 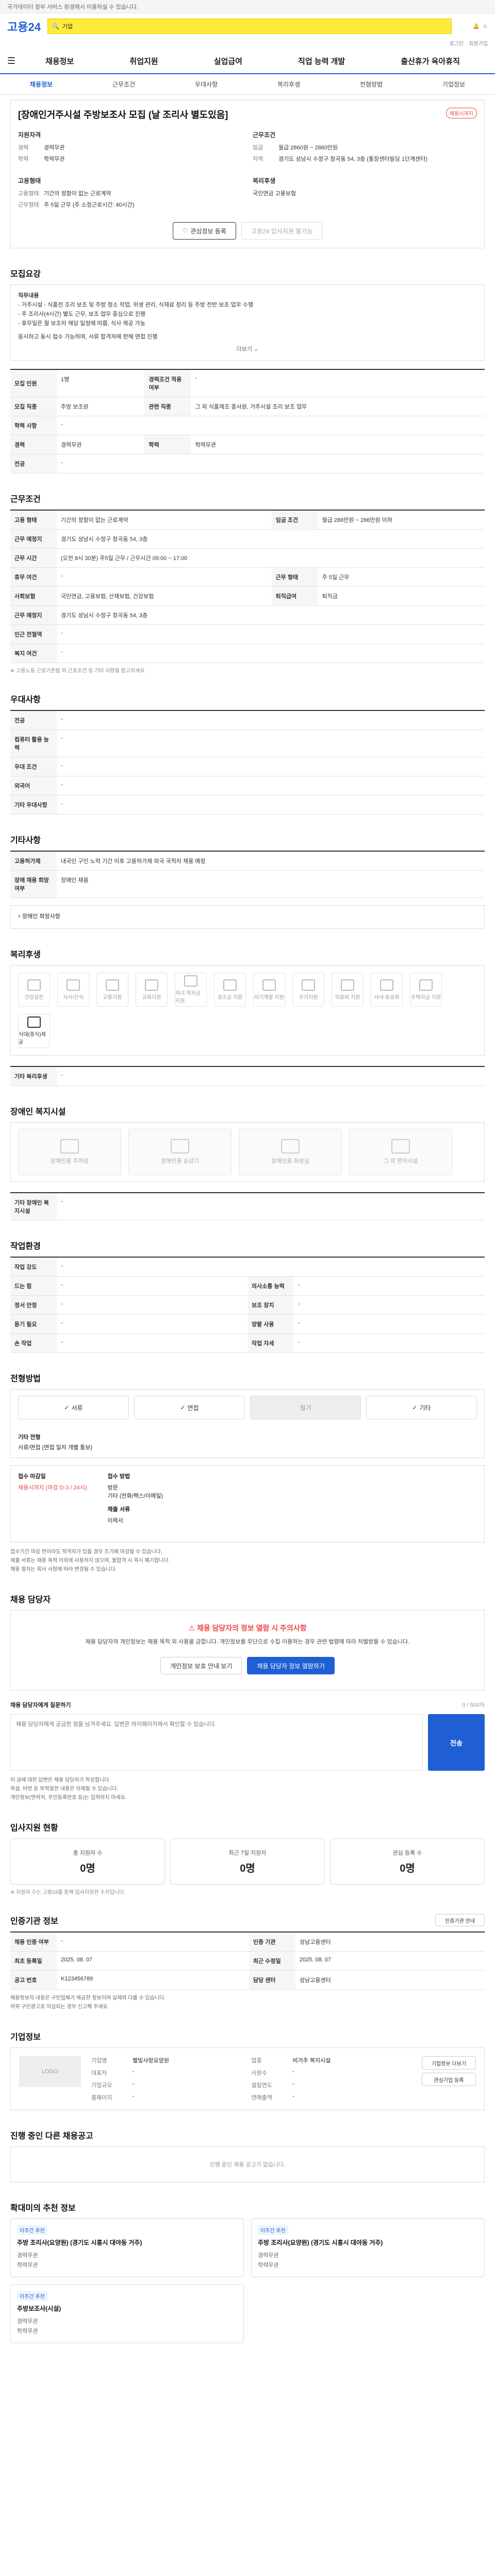 What do you see at coordinates (400, 1146) in the screenshot?
I see `facility-icon` at bounding box center [400, 1146].